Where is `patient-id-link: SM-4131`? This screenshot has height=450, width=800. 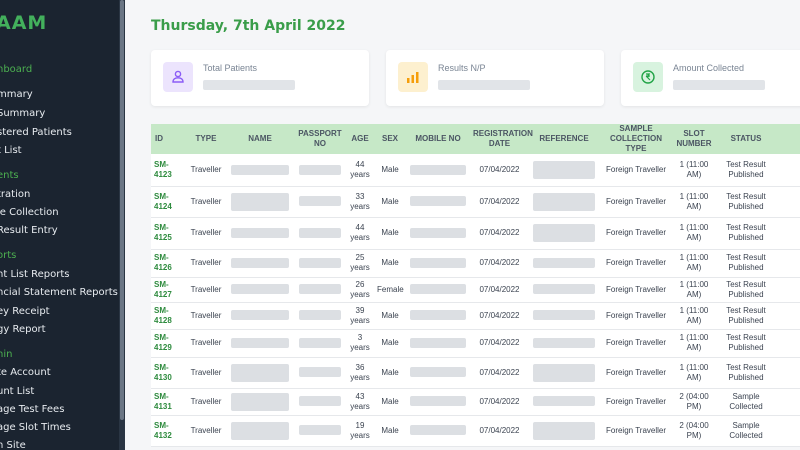 patient-id-link: SM-4131 is located at coordinates (169, 401).